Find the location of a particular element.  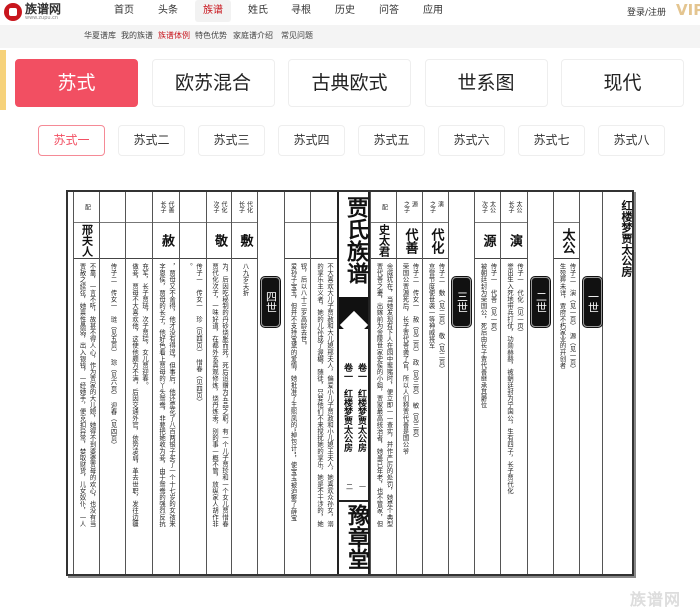

generation-text: 四世 is located at coordinates (271, 302).